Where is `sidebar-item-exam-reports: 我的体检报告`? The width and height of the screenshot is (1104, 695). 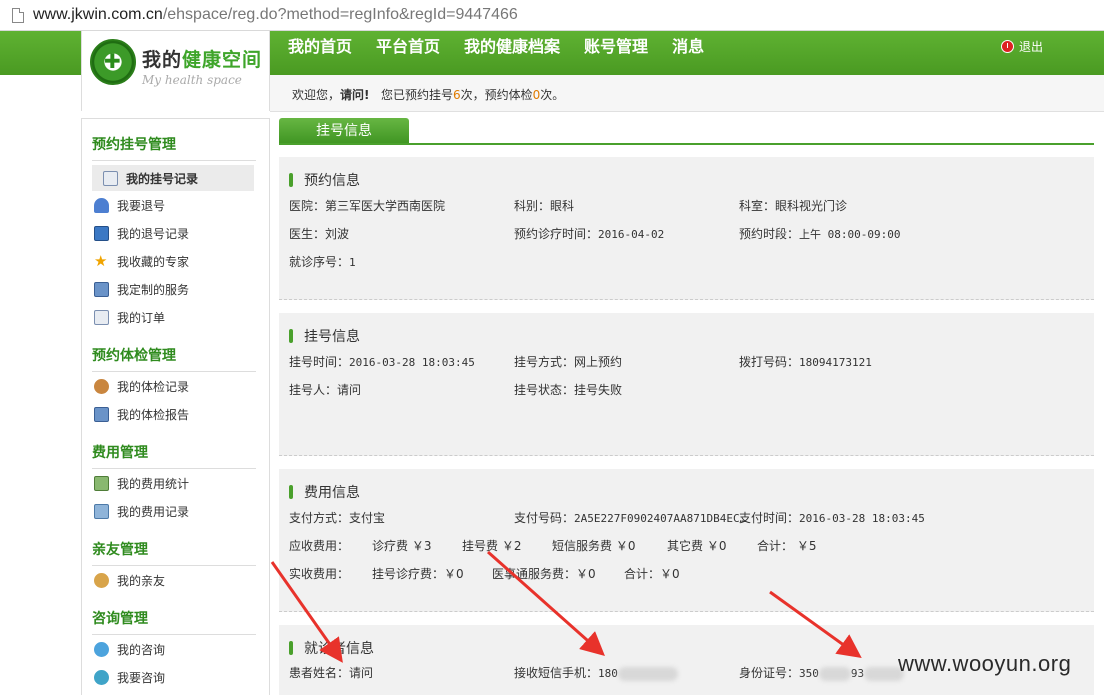 sidebar-item-exam-reports: 我的体检报告 is located at coordinates (175, 414).